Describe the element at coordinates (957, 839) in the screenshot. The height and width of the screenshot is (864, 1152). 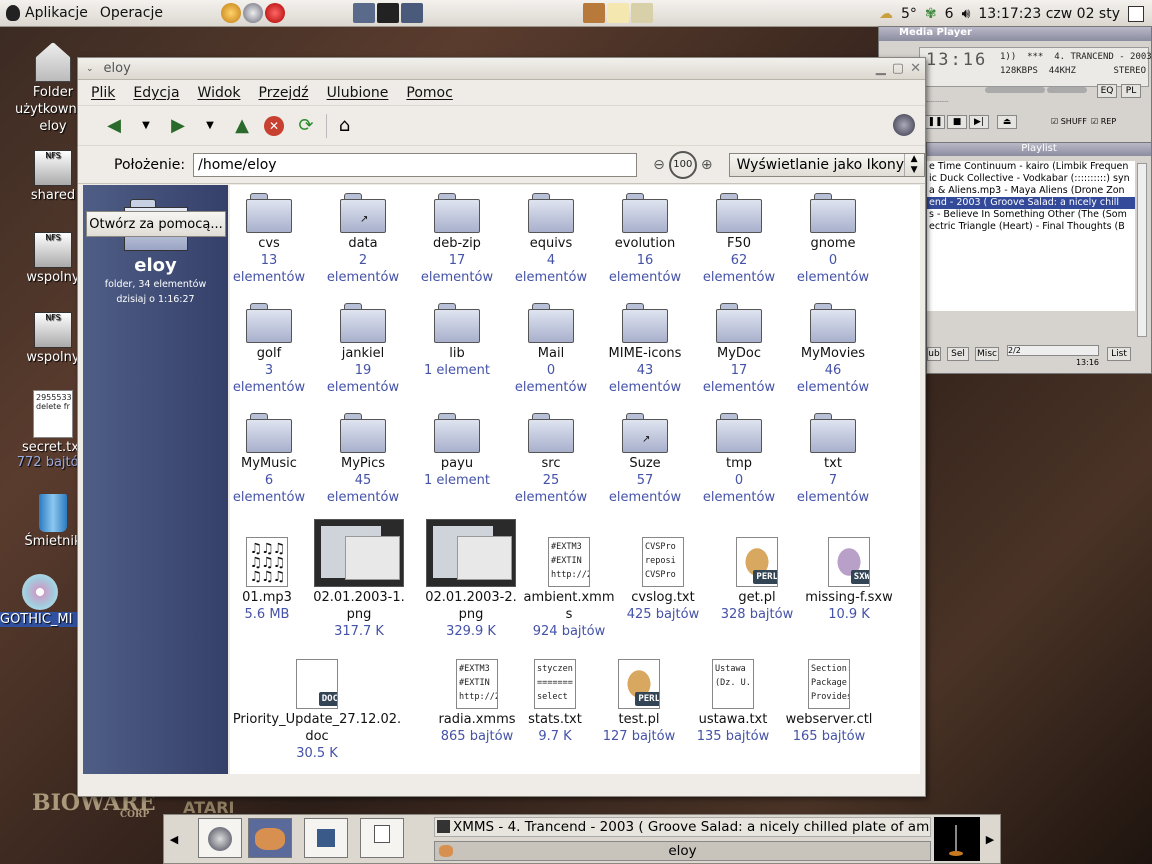
I see `lamp-applet-icon` at that location.